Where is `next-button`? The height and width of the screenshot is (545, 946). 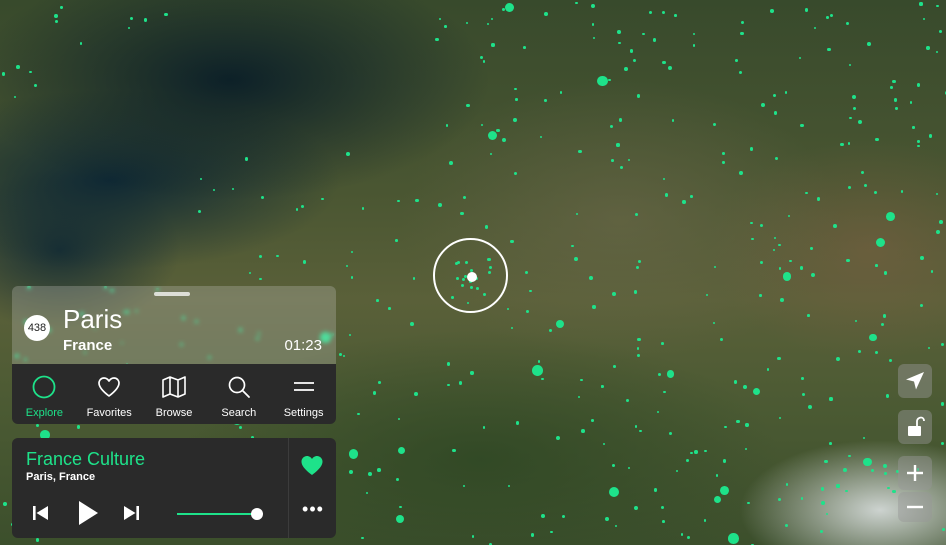
next-button is located at coordinates (131, 513).